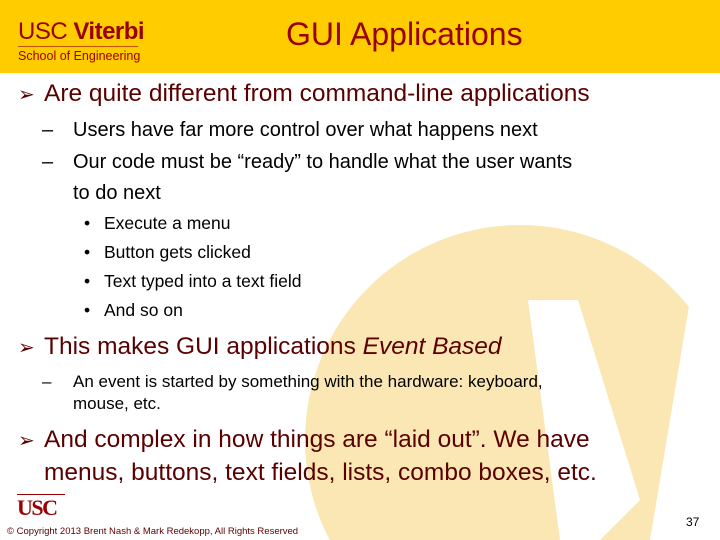 The image size is (720, 540). What do you see at coordinates (693, 522) in the screenshot?
I see `page-number: 37` at bounding box center [693, 522].